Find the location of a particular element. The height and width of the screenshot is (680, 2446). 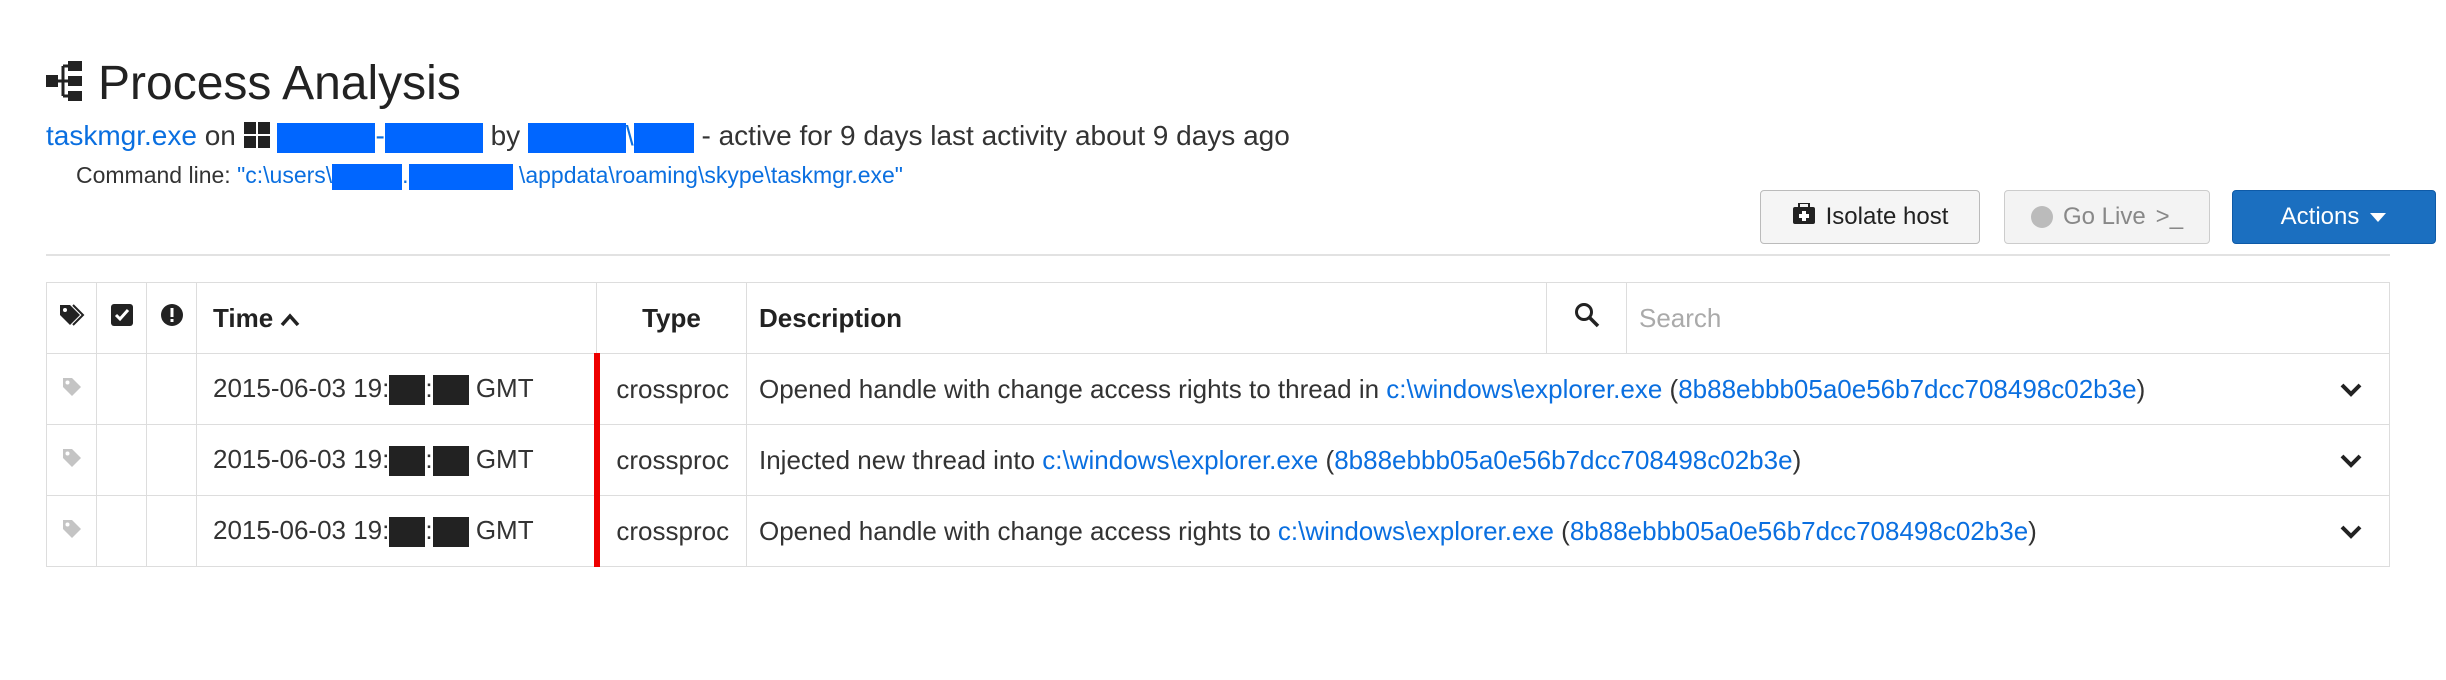

search-button is located at coordinates (1586, 318).